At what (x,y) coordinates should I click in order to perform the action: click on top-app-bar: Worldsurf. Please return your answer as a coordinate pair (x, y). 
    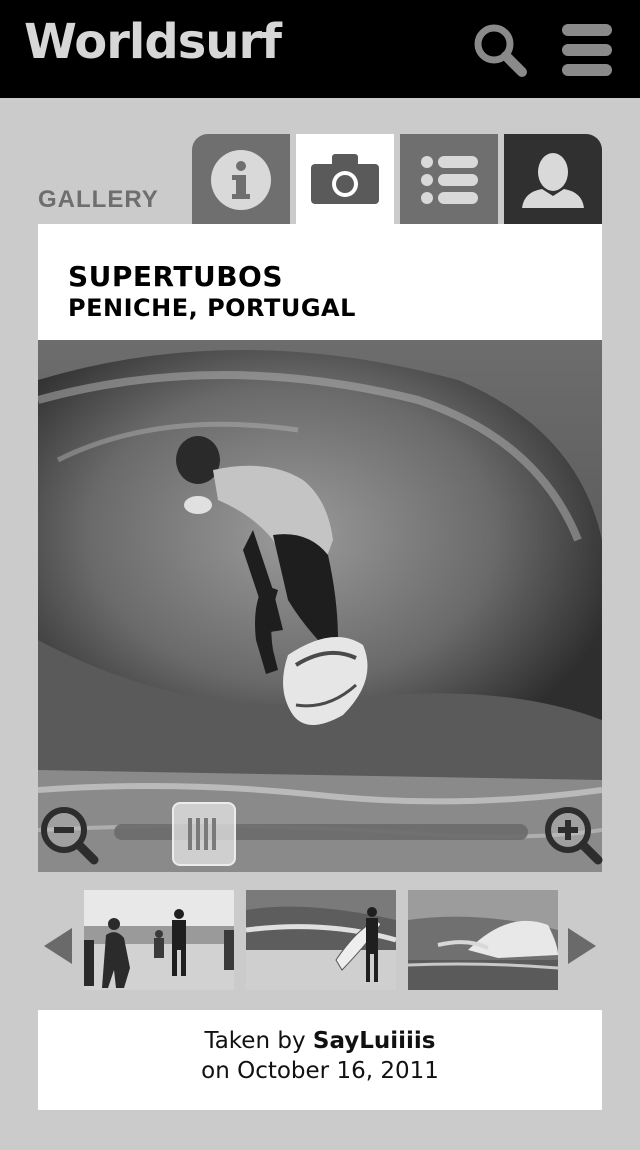
    Looking at the image, I should click on (320, 49).